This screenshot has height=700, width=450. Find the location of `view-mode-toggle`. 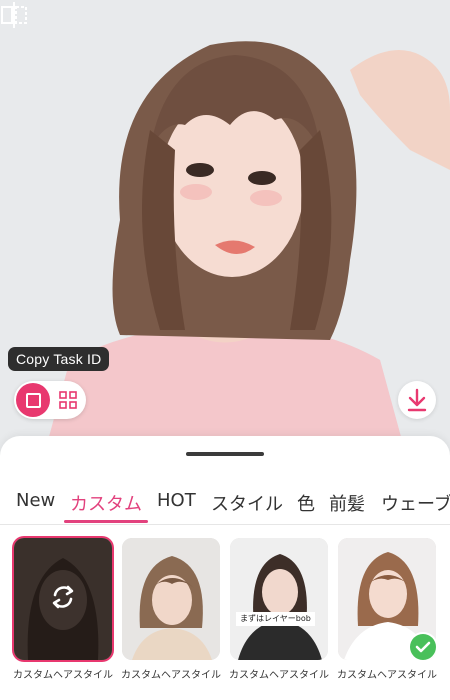

view-mode-toggle is located at coordinates (50, 400).